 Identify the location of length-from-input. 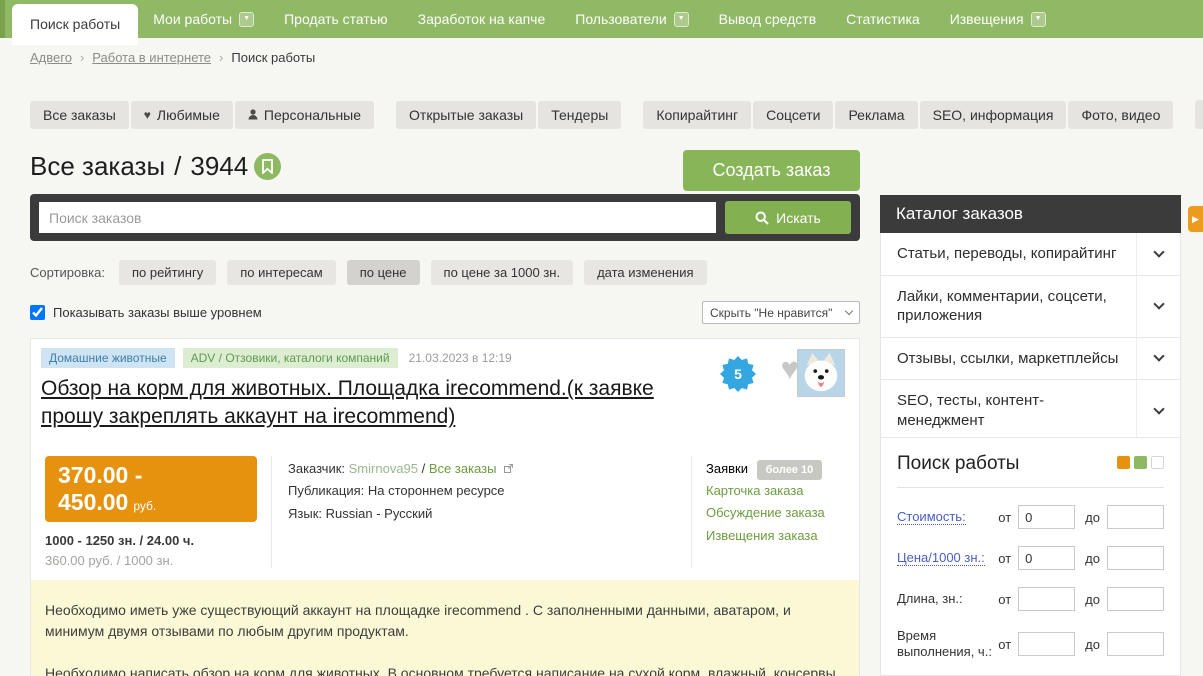
(1047, 599).